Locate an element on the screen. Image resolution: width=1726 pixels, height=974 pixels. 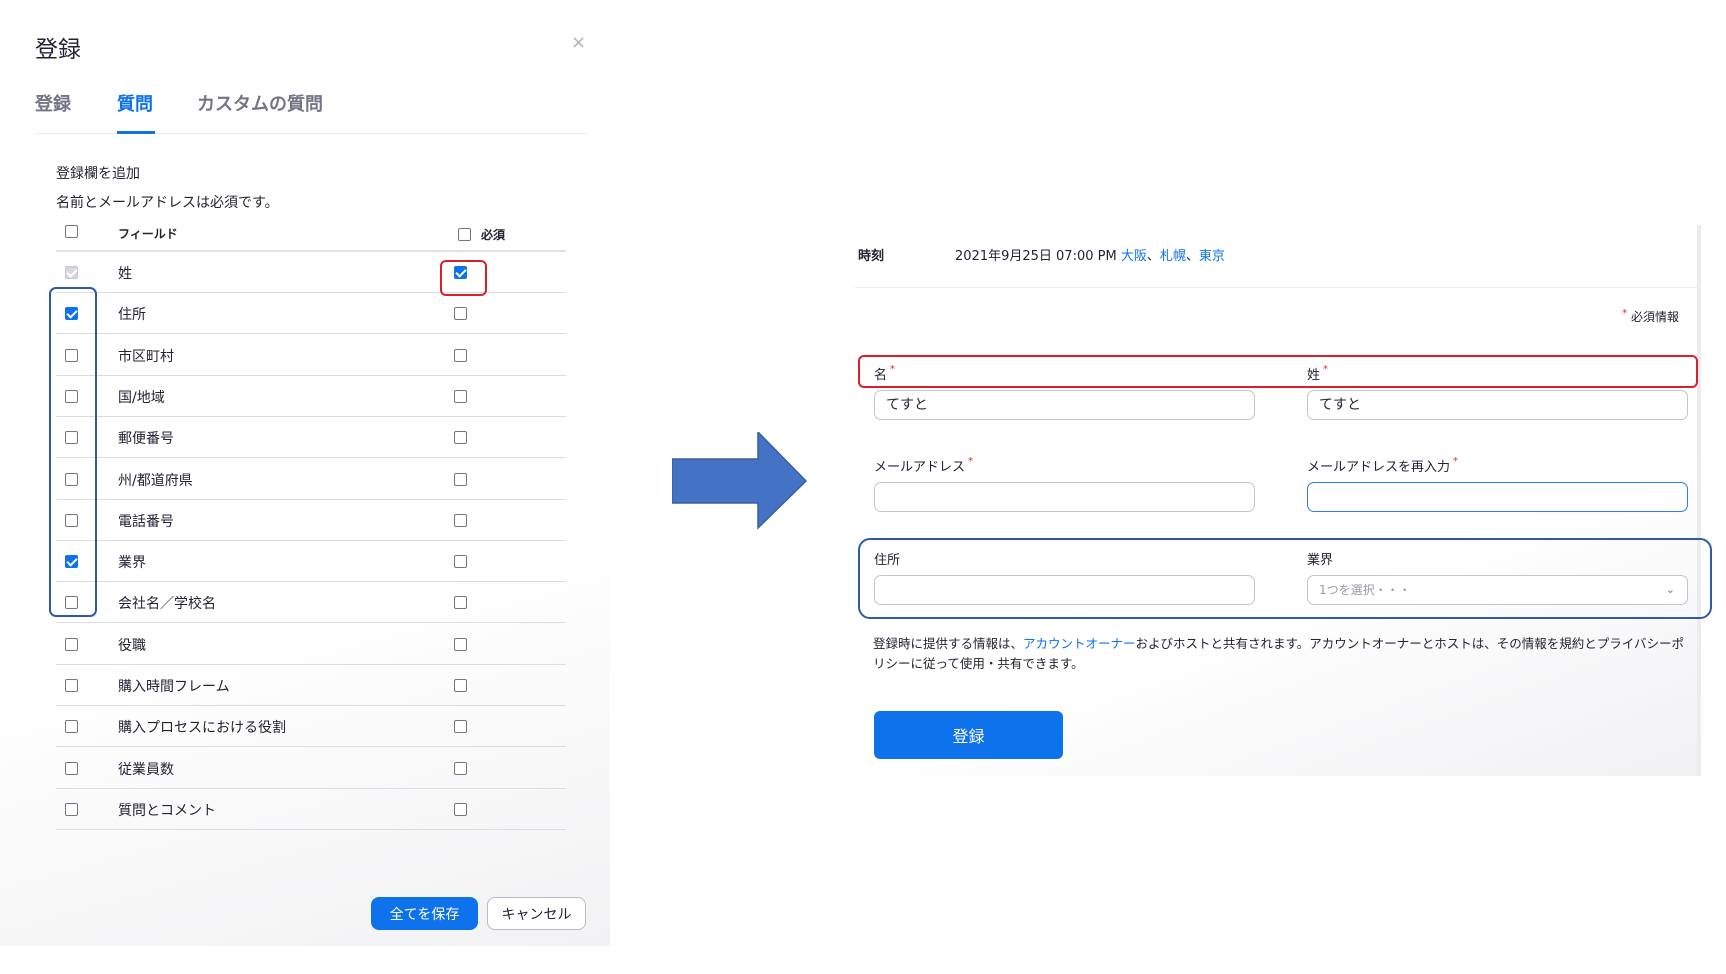
privacy-text-before: 登録時に提供する情報は、 is located at coordinates (948, 643).